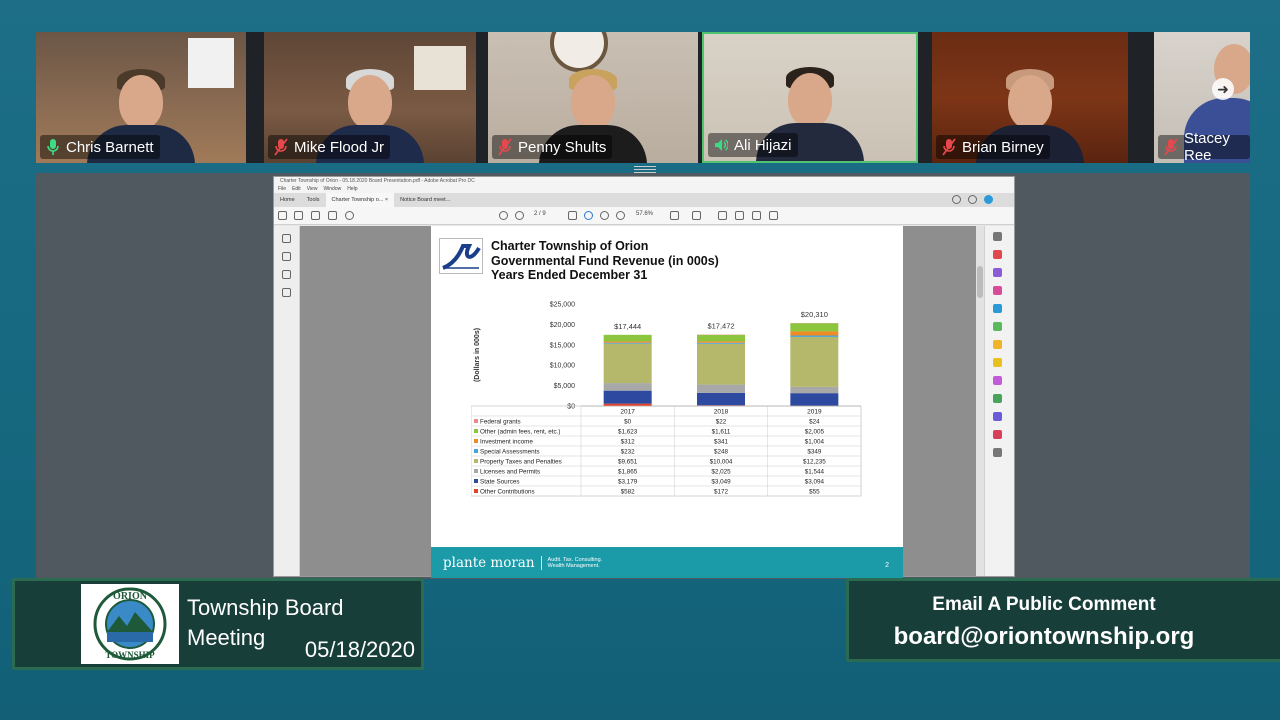 The image size is (1280, 720). What do you see at coordinates (997, 272) in the screenshot?
I see `edit-pdf-icon` at bounding box center [997, 272].